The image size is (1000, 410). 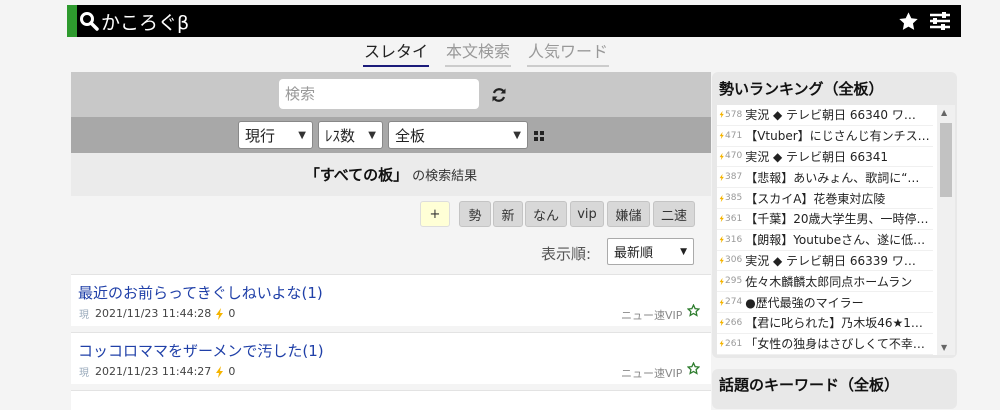 I want to click on header-icons, so click(x=924, y=21).